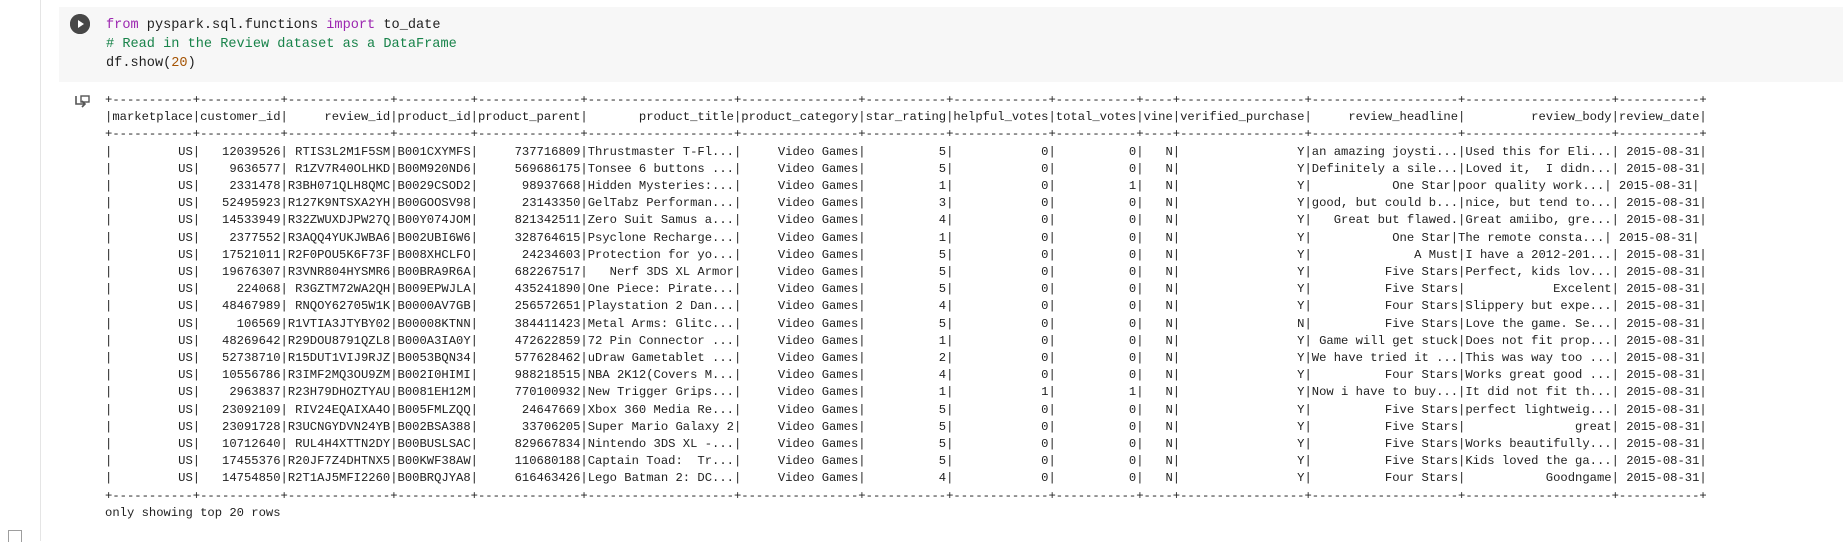 The width and height of the screenshot is (1843, 542). I want to click on panel-toggle-icon, so click(15, 536).